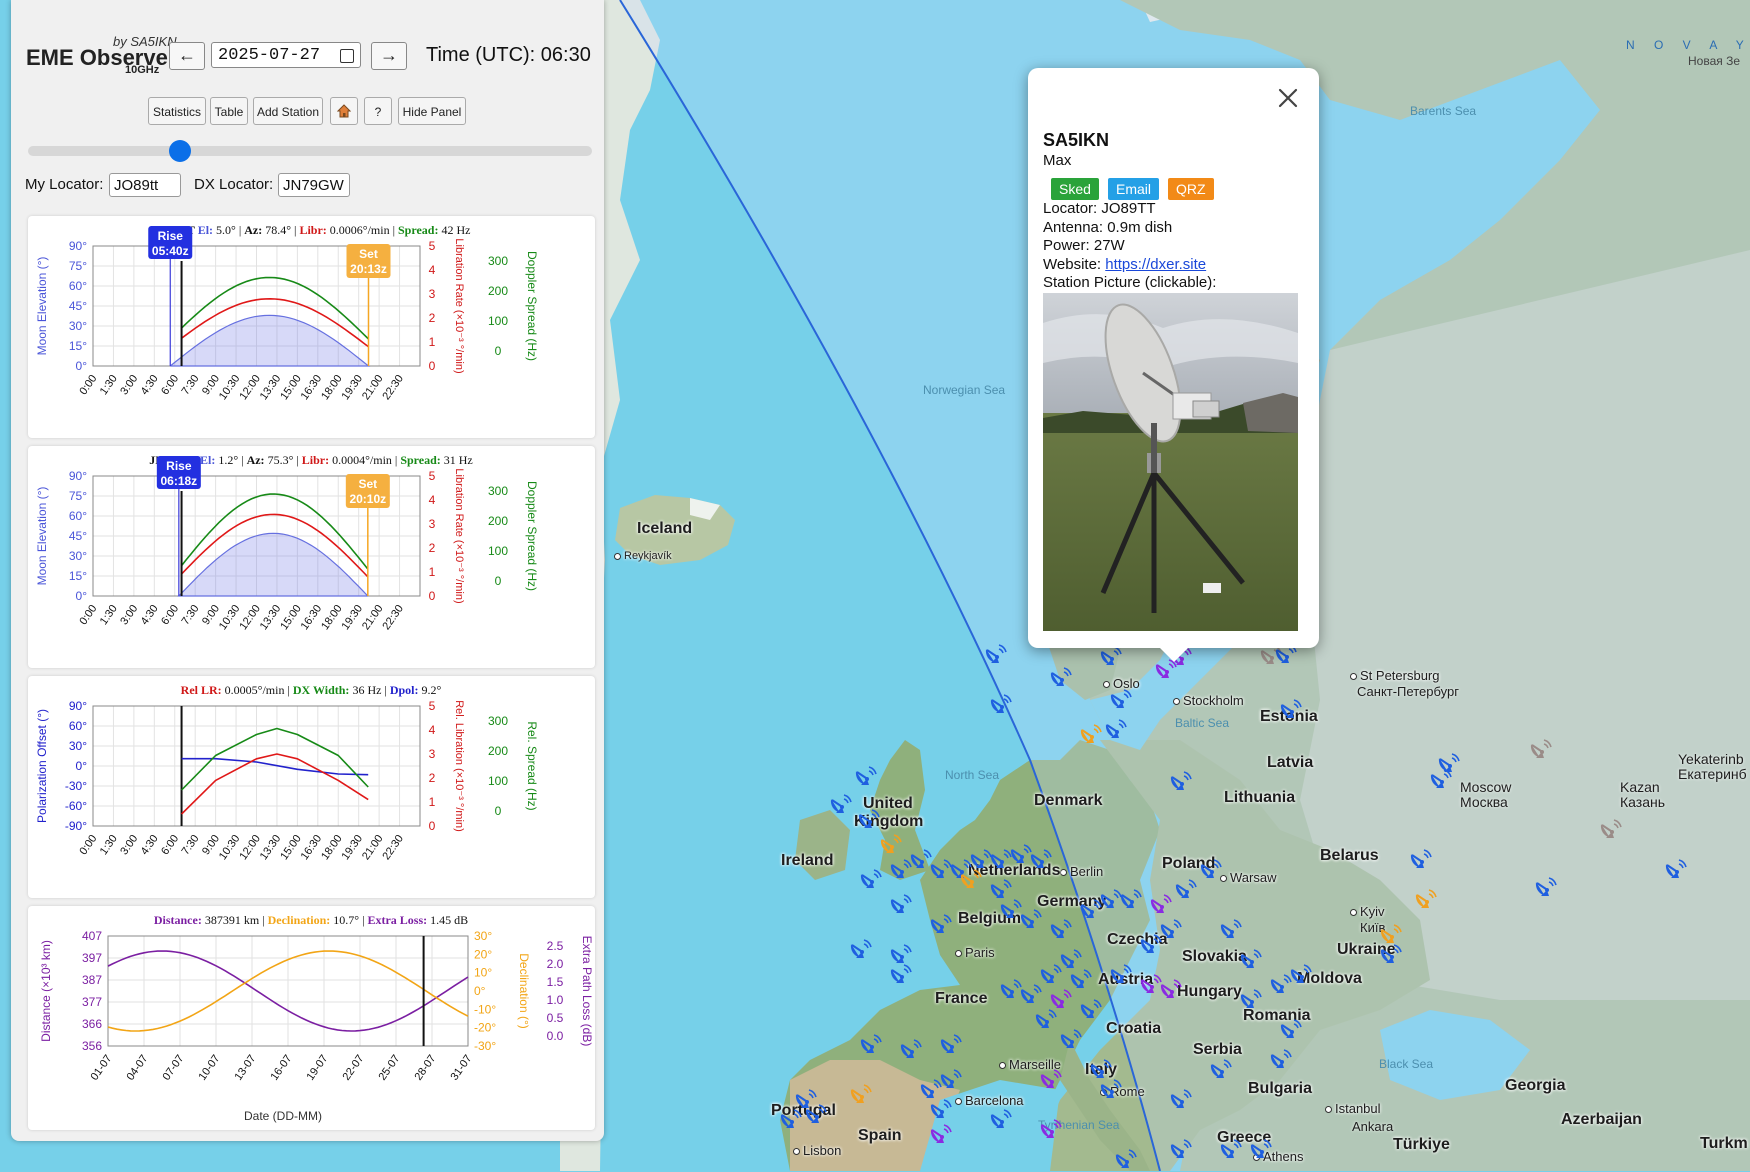 This screenshot has width=1750, height=1172. Describe the element at coordinates (880, 1135) in the screenshot. I see `map-label-spain: Spain` at that location.